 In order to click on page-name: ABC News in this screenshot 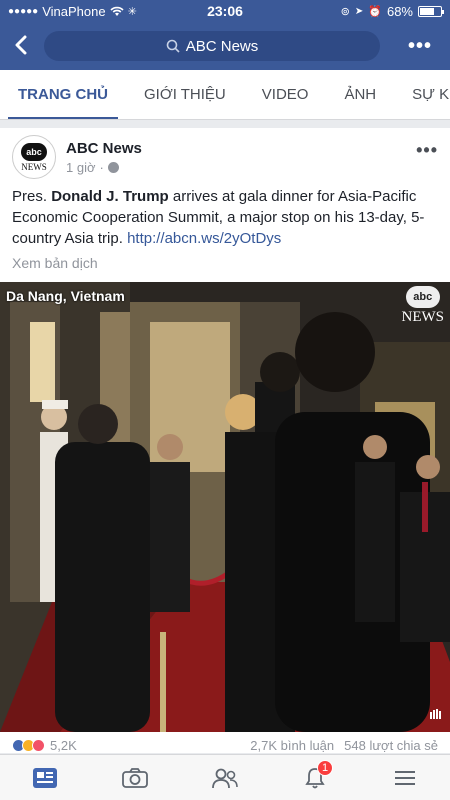, I will do `click(104, 148)`.